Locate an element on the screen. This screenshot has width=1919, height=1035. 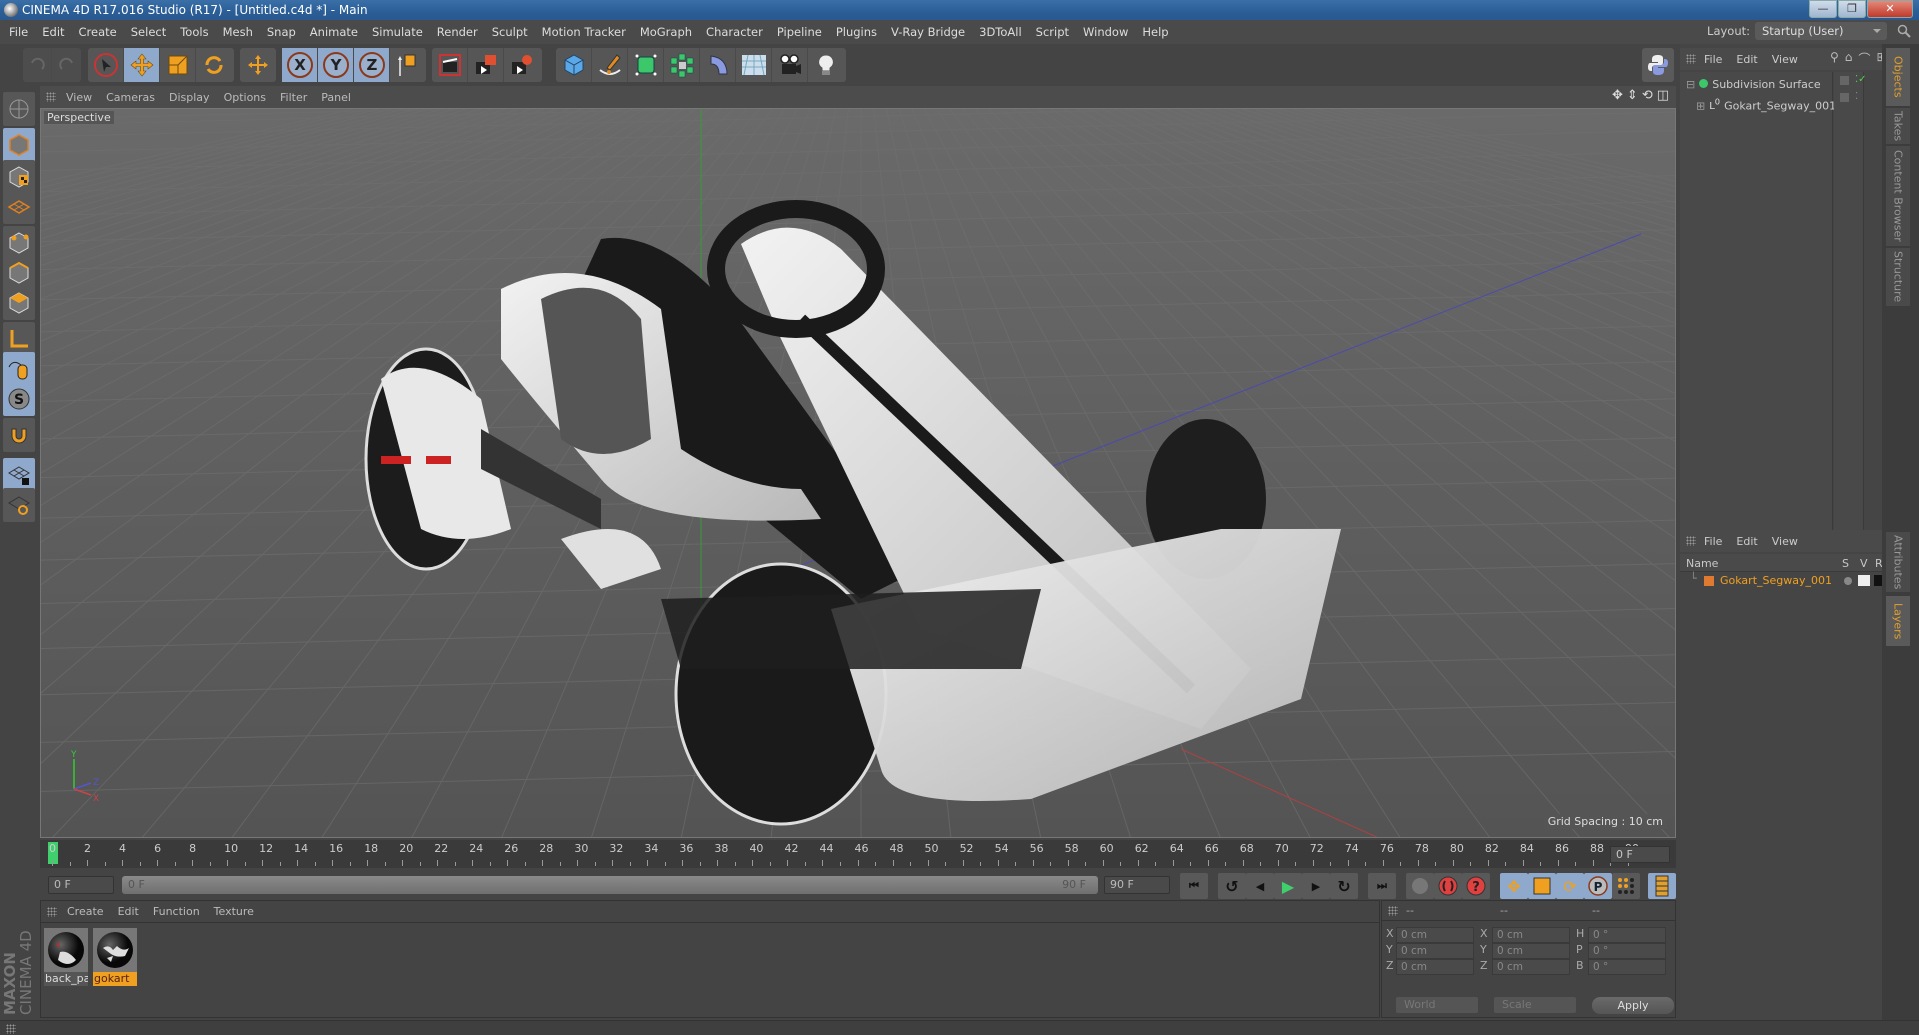
recent-tool-icon is located at coordinates (258, 65).